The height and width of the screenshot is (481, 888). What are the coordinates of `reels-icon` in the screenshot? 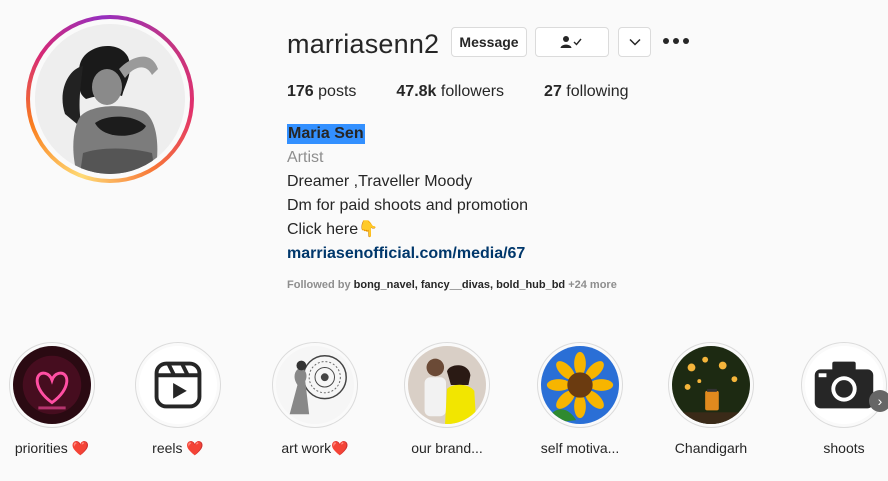 It's located at (178, 385).